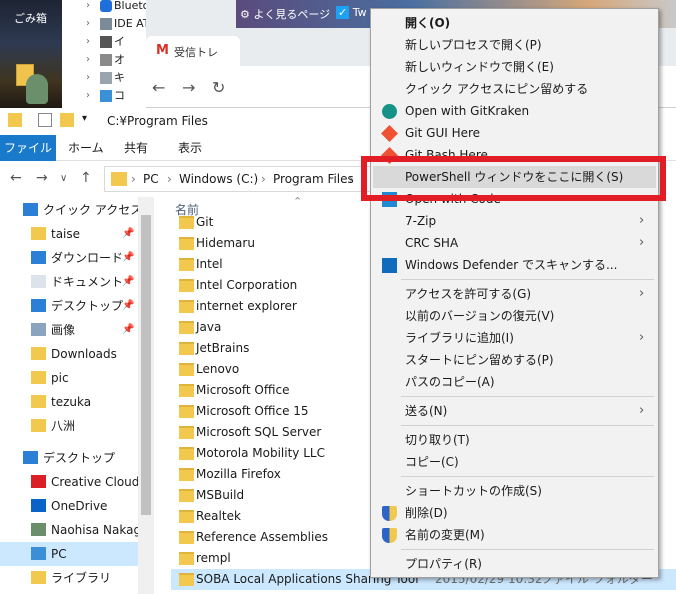 Image resolution: width=676 pixels, height=594 pixels. I want to click on tab-title: 受信トレ, so click(196, 52).